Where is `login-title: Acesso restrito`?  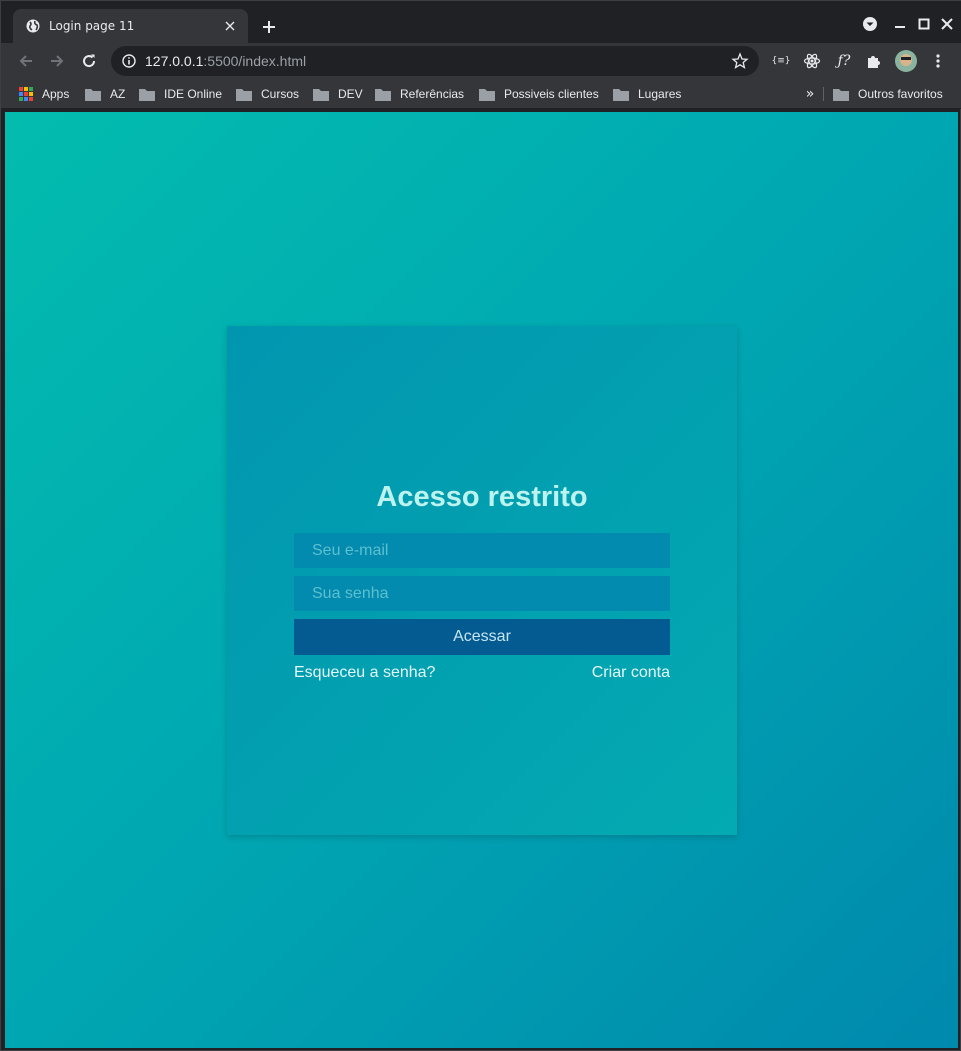 login-title: Acesso restrito is located at coordinates (482, 497).